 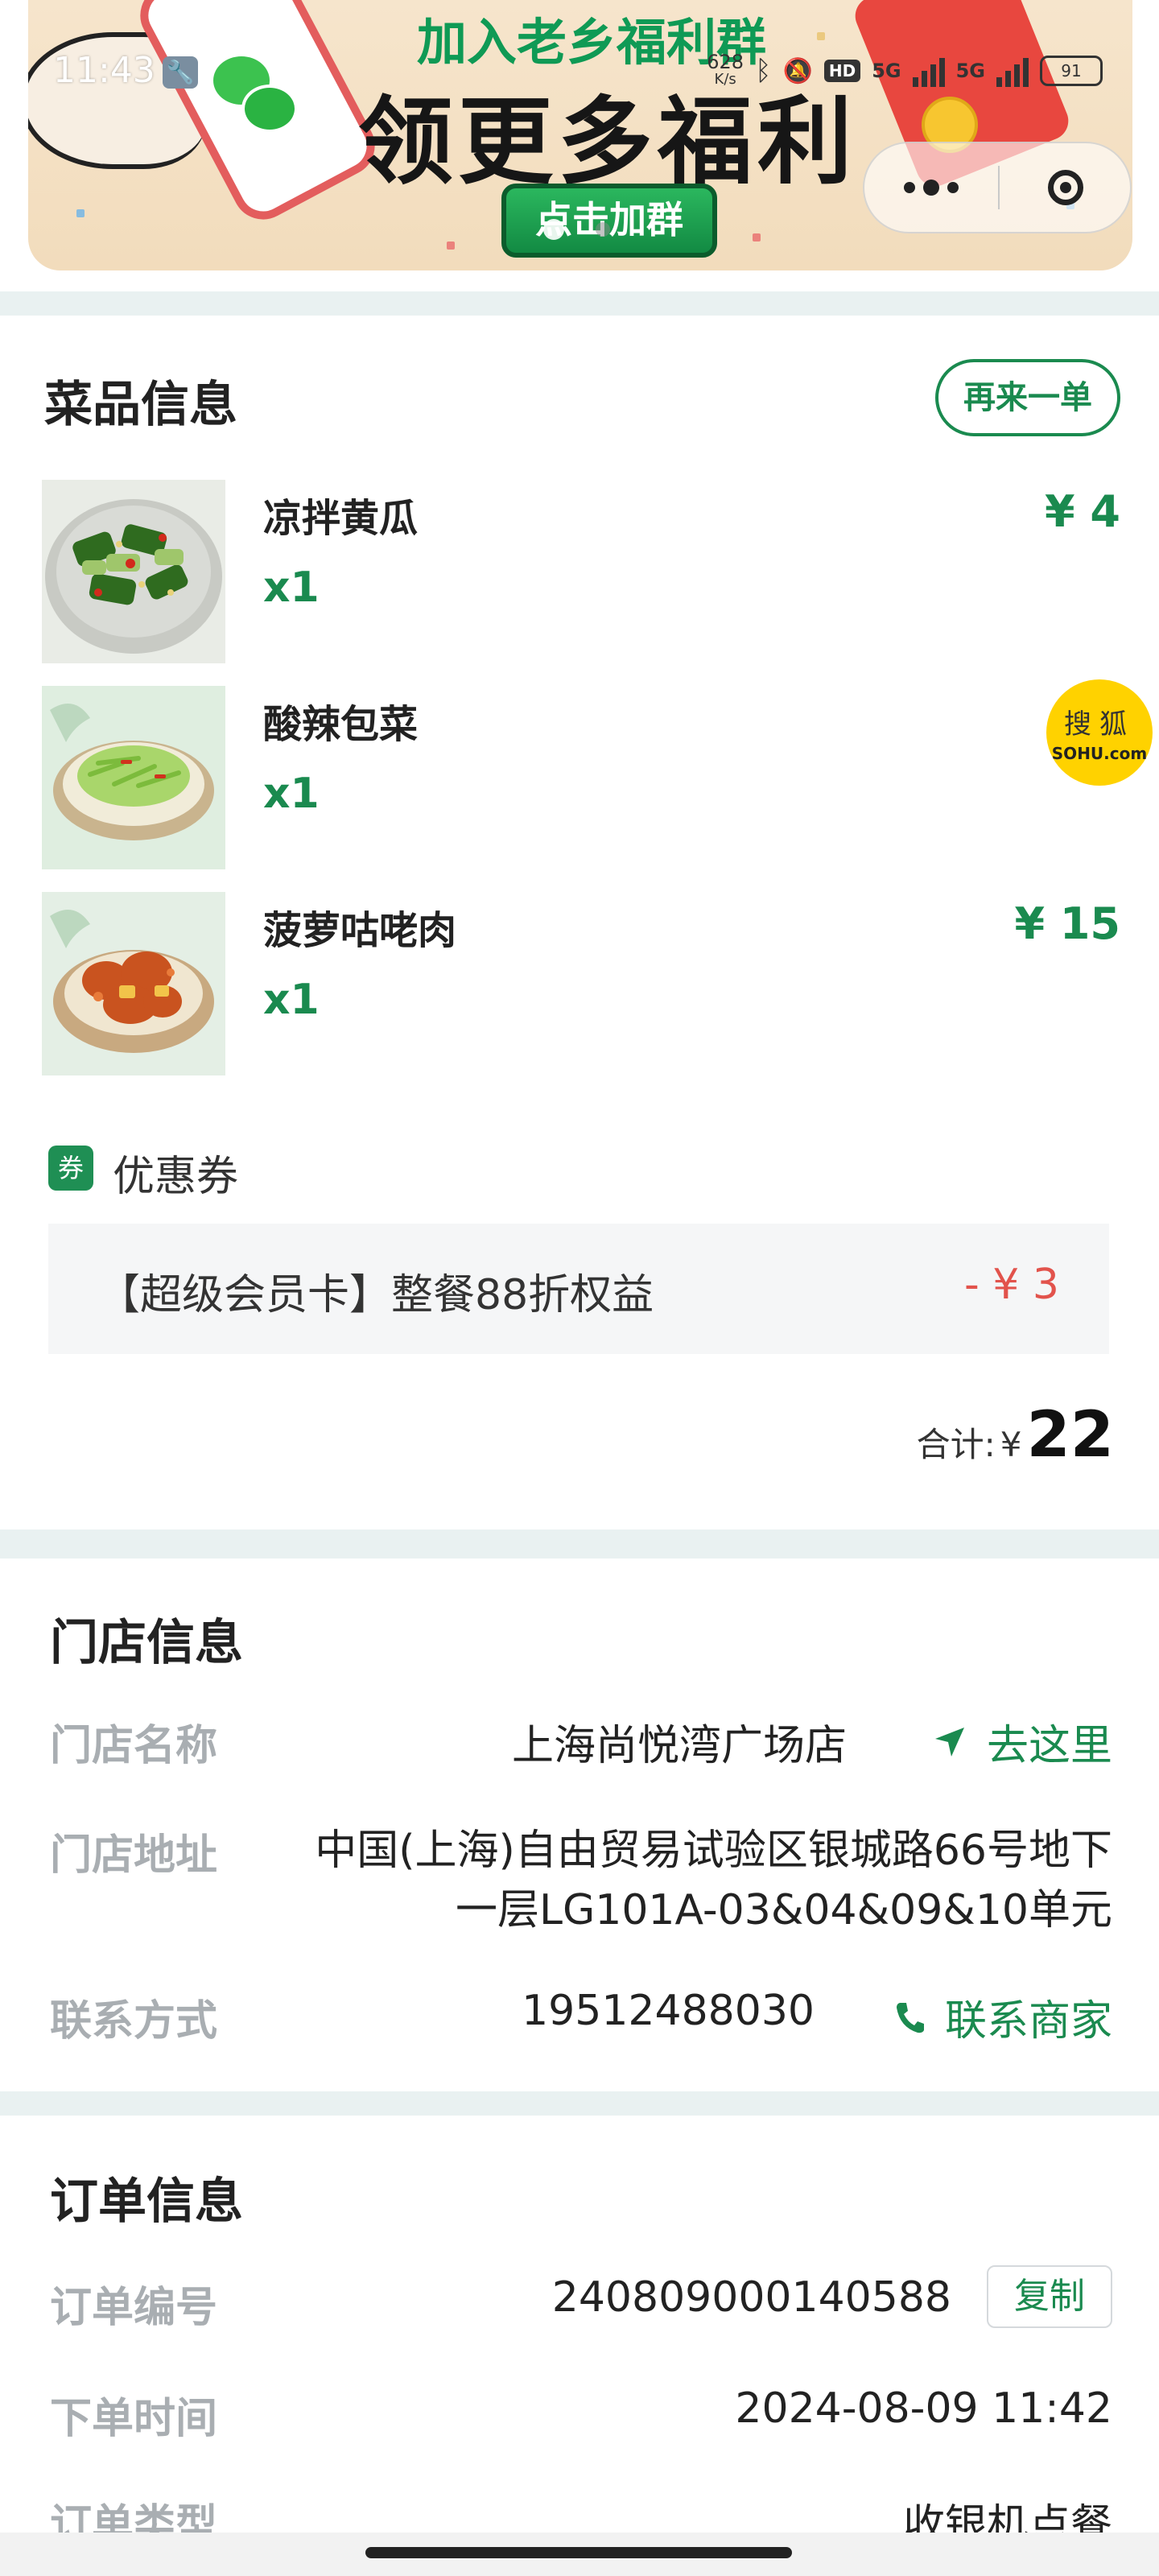 What do you see at coordinates (679, 1746) in the screenshot?
I see `store-name-value: 上海尚悦湾广场店` at bounding box center [679, 1746].